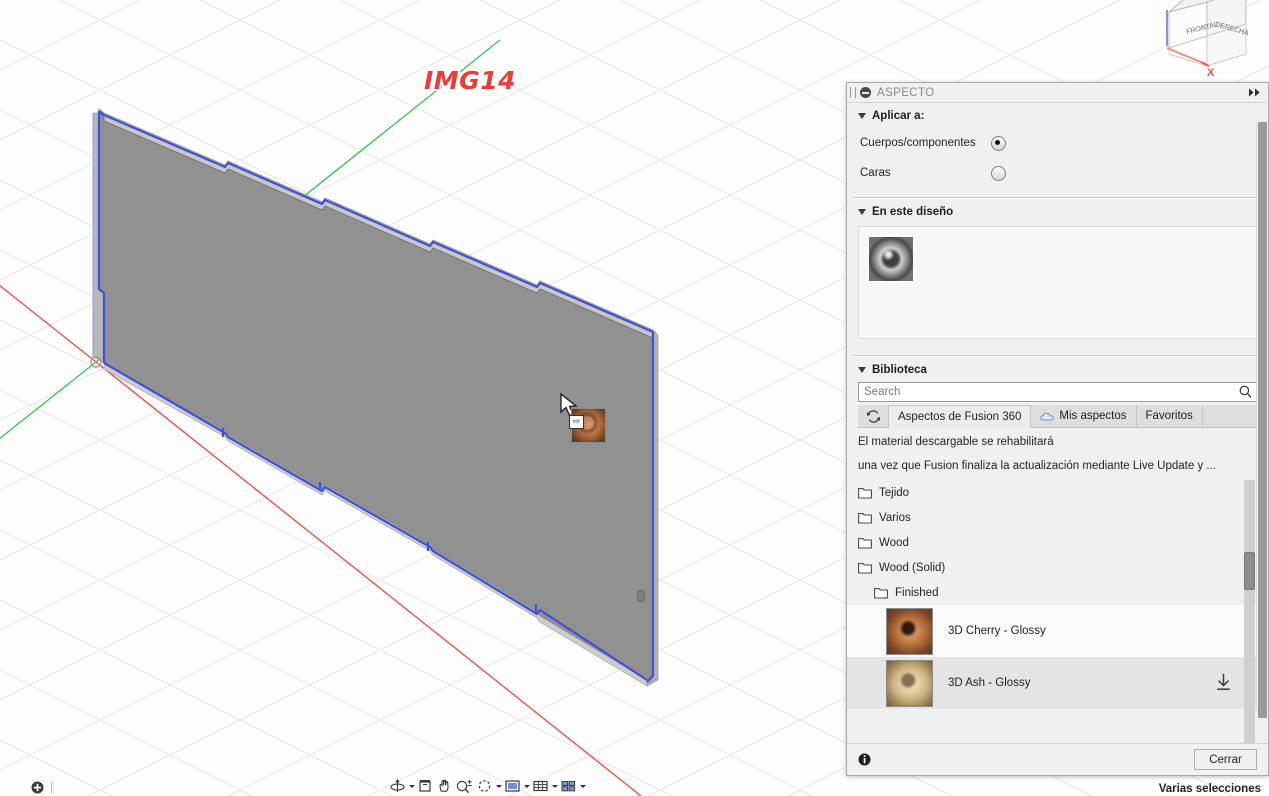 This screenshot has width=1269, height=796. What do you see at coordinates (1223, 682) in the screenshot?
I see `download-icon` at bounding box center [1223, 682].